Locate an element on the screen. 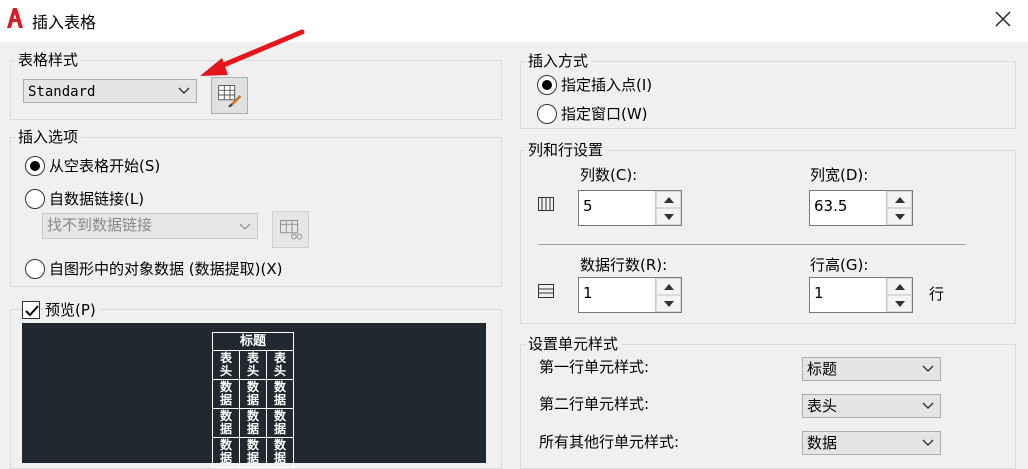  autocad-logo-icon is located at coordinates (15, 18).